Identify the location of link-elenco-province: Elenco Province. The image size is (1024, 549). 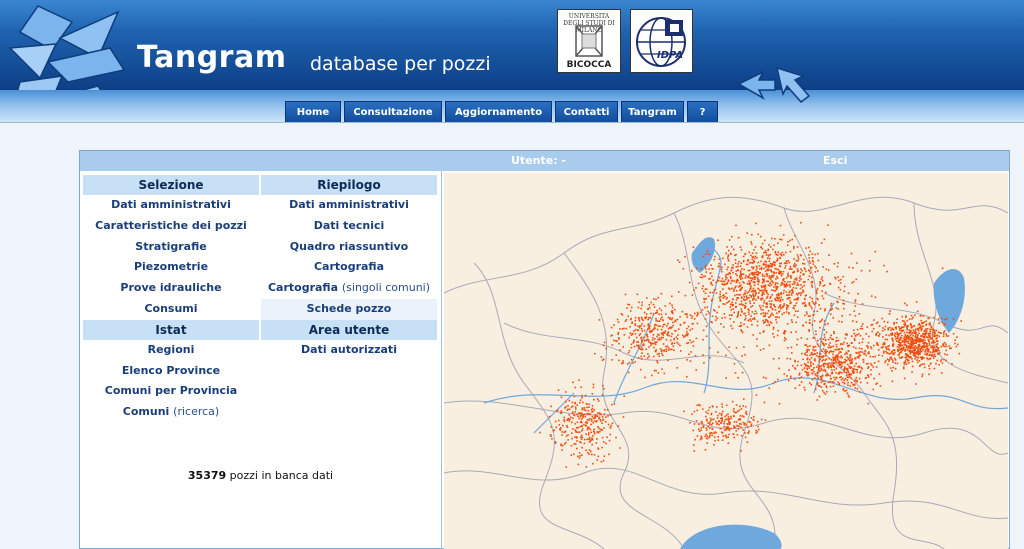
(171, 371).